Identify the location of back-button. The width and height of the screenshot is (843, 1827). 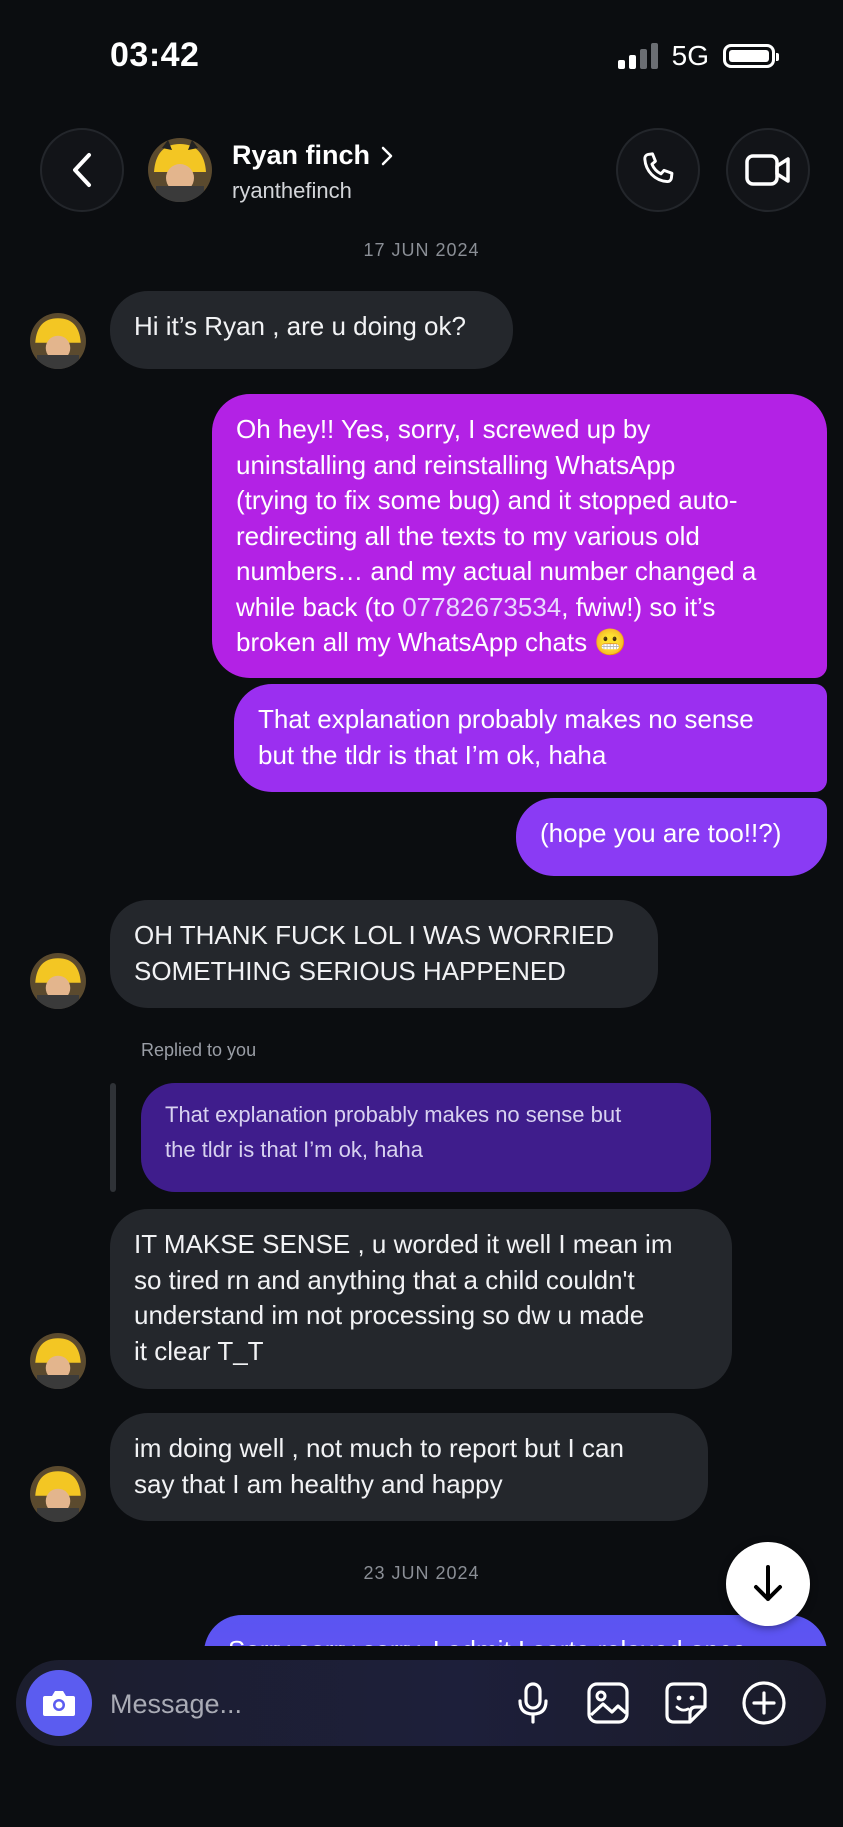
(82, 170).